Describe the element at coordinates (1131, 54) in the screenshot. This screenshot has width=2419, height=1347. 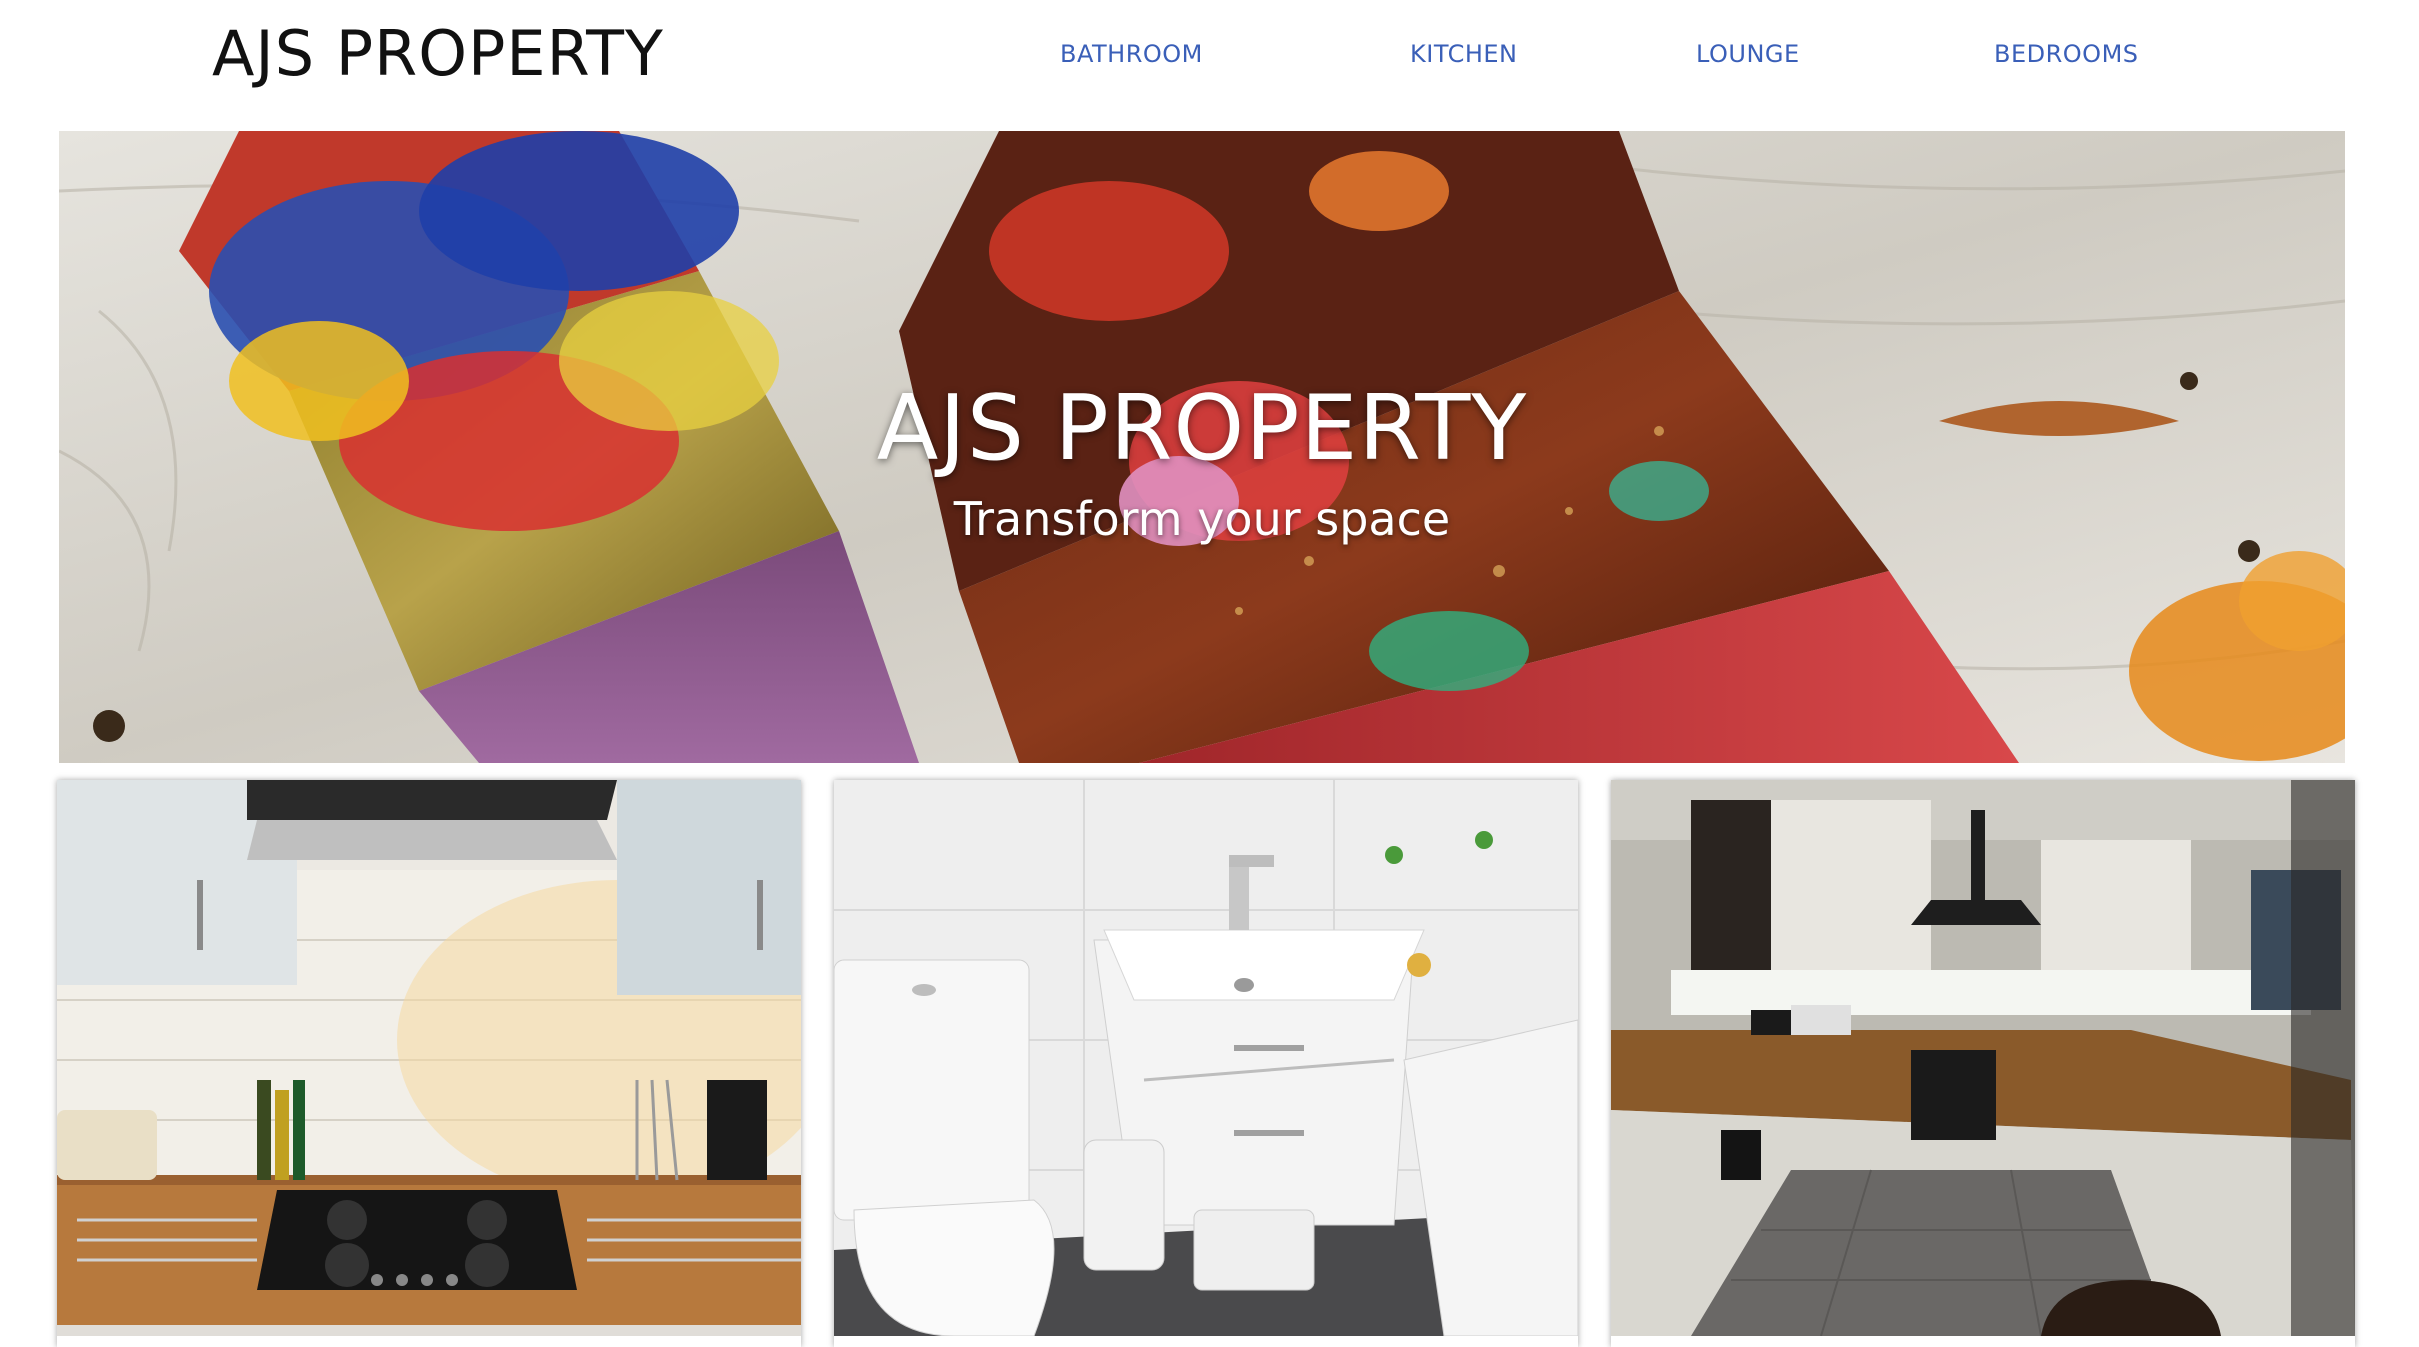
I see `nav-link-bathroom: BATHROOM` at that location.